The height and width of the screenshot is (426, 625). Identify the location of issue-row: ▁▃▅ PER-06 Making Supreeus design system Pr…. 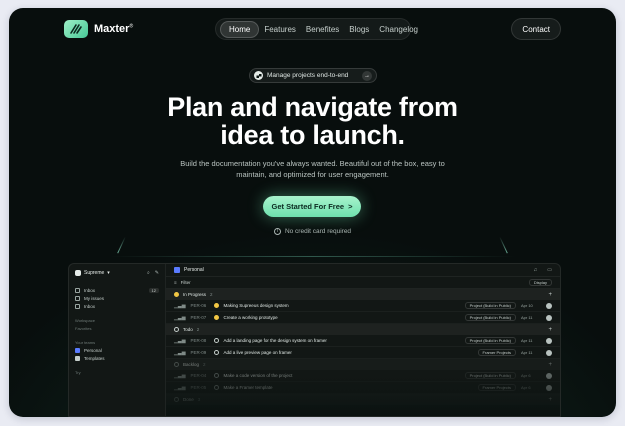
(363, 306).